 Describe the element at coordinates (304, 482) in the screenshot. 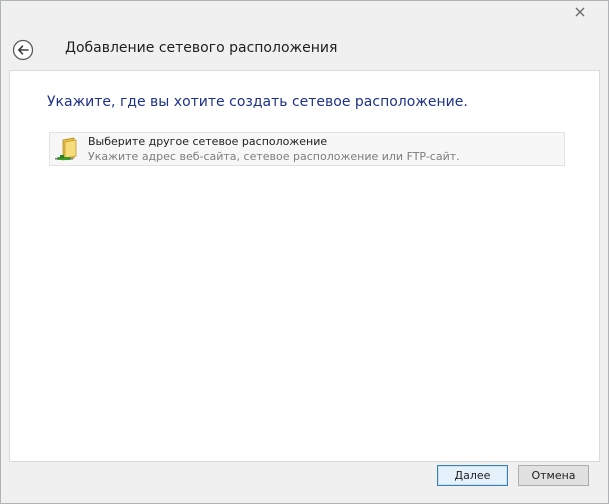

I see `wizard-footer: Далее Отмена` at that location.